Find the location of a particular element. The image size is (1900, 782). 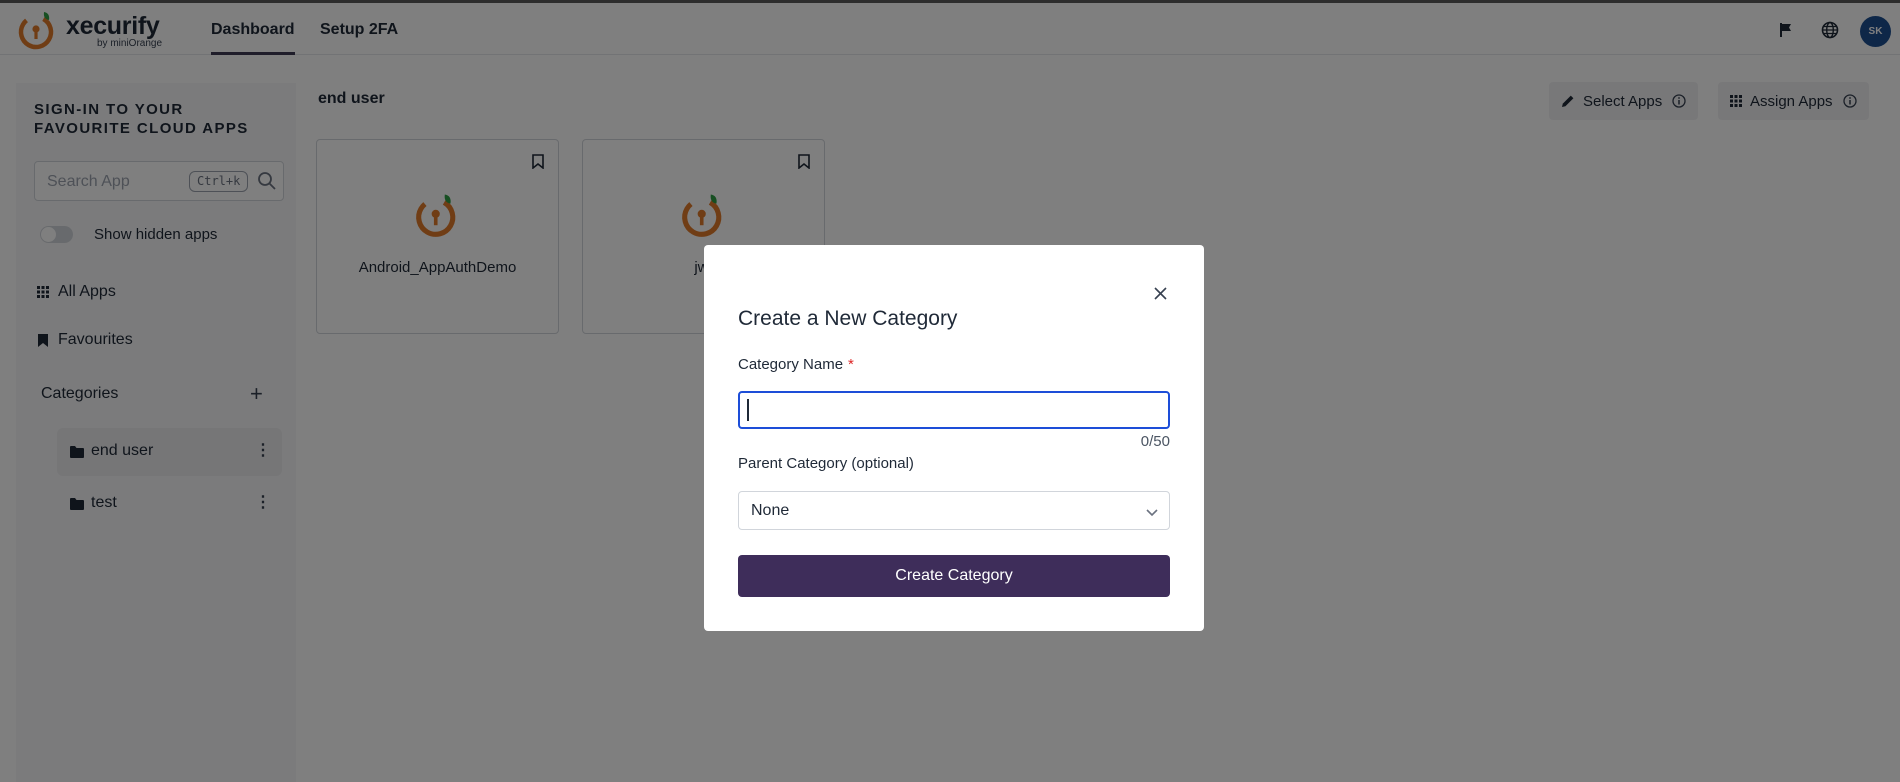

parent-category-label: Parent Category (optional) is located at coordinates (826, 463).